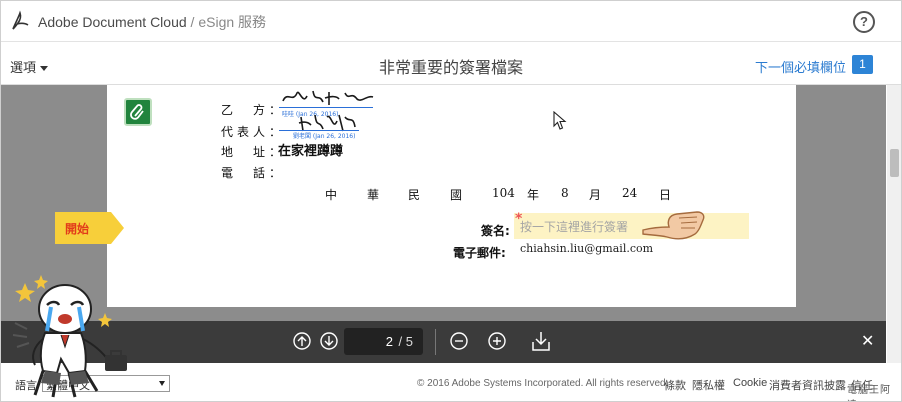 The width and height of the screenshot is (902, 402). I want to click on next-required-field-link: 下一個必填欄位, so click(800, 66).